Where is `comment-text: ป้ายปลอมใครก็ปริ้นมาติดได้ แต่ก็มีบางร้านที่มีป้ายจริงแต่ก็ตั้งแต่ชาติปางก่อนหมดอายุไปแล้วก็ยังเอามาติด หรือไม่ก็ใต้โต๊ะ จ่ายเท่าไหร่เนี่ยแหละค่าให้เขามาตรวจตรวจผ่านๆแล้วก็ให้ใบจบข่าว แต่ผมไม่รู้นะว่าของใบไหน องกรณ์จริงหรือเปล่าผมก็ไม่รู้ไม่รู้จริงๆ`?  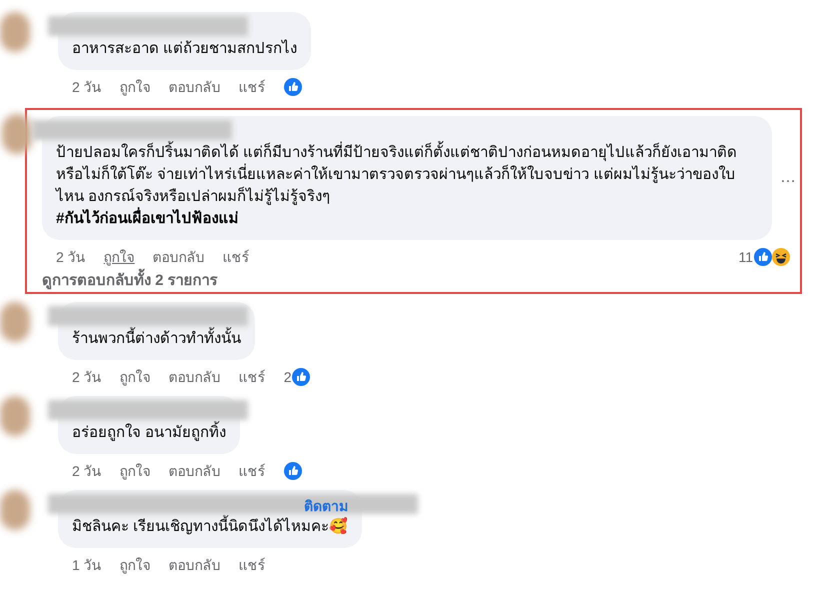 comment-text: ป้ายปลอมใครก็ปริ้นมาติดได้ แต่ก็มีบางร้านที่มีป้ายจริงแต่ก็ตั้งแต่ชาติปางก่อนหมดอายุไปแล้วก็ยังเอามาติด หรือไม่ก็ใต้โต๊ะ จ่ายเท่าไหร่เนี่ยแหละค่าให้เขามาตรวจตรวจผ่านๆแล้วก็ให้ใบจบข่าว แต่ผมไม่รู้นะว่าของใบไหน องกรณ์จริงหรือเปล่าผมก็ไม่รู้ไม่รู้จริงๆ is located at coordinates (401, 175).